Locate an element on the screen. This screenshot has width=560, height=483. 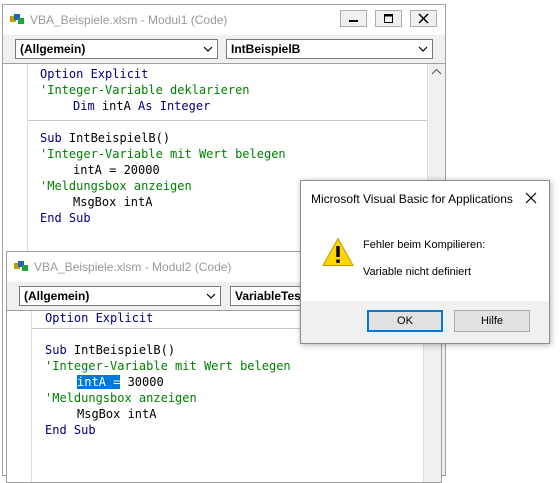
ok-button: OK is located at coordinates (405, 321).